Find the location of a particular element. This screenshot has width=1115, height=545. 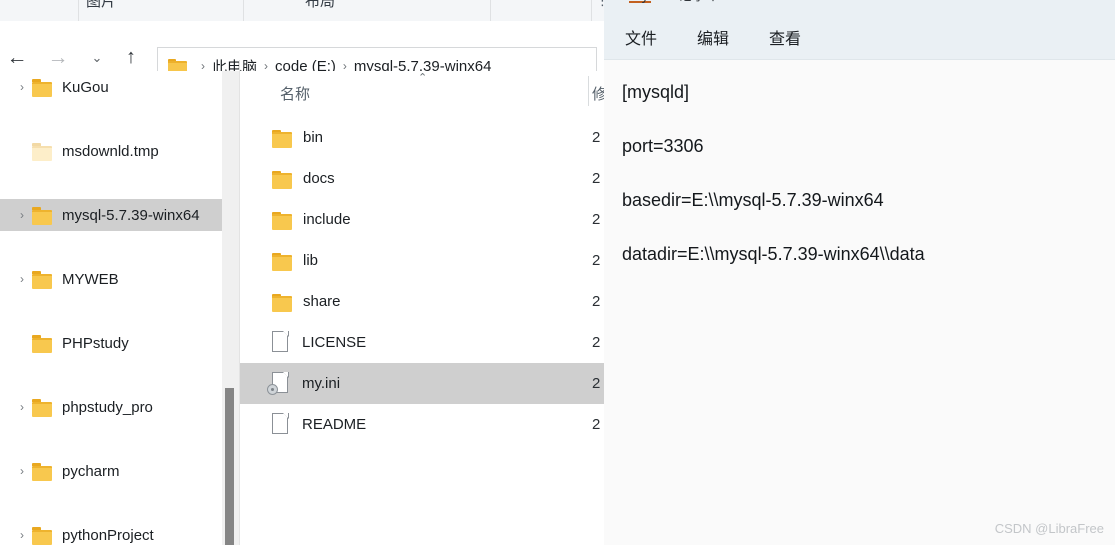

tree-item-mysql-5-7-39-winx64: › mysql-5.7.39-winx64 is located at coordinates (111, 215).